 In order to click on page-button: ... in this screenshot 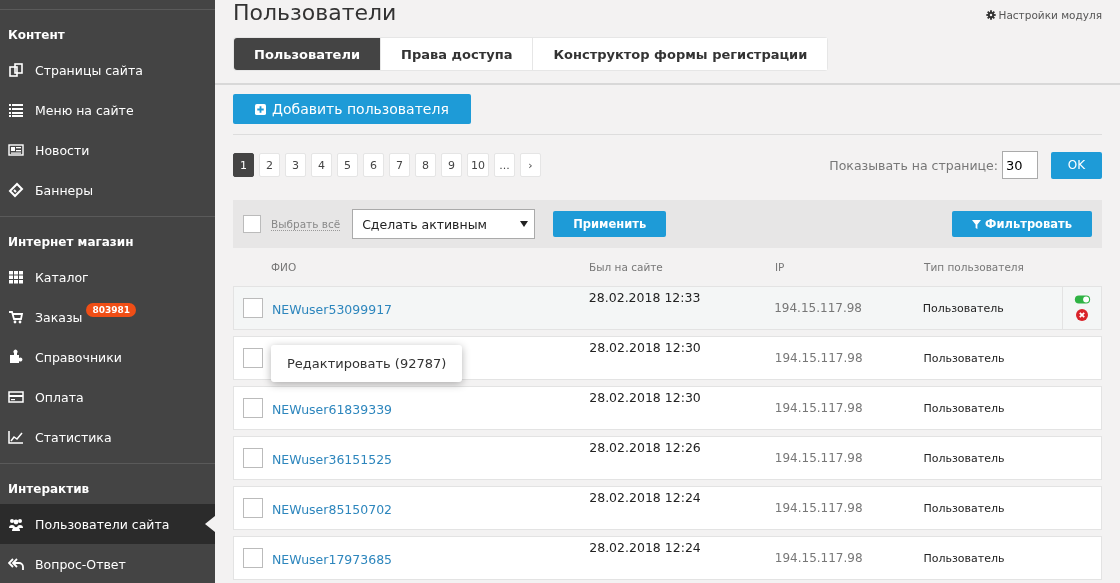, I will do `click(504, 165)`.